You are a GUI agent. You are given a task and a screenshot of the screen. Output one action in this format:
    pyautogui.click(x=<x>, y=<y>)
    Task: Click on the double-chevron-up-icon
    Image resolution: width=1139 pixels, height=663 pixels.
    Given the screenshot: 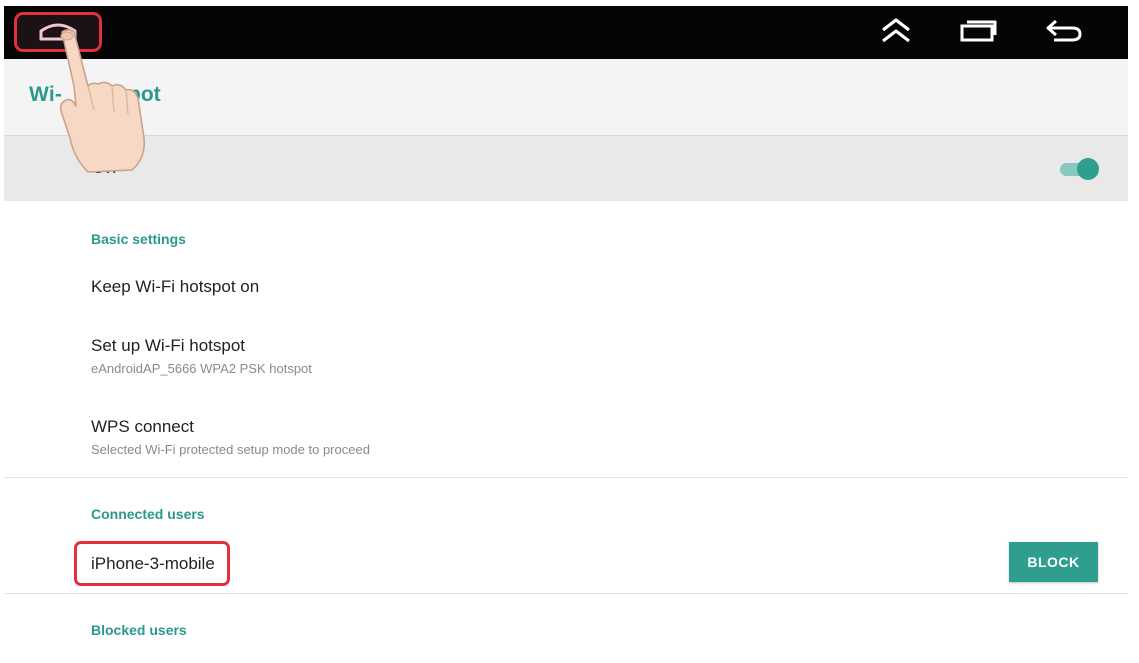 What is the action you would take?
    pyautogui.click(x=896, y=33)
    